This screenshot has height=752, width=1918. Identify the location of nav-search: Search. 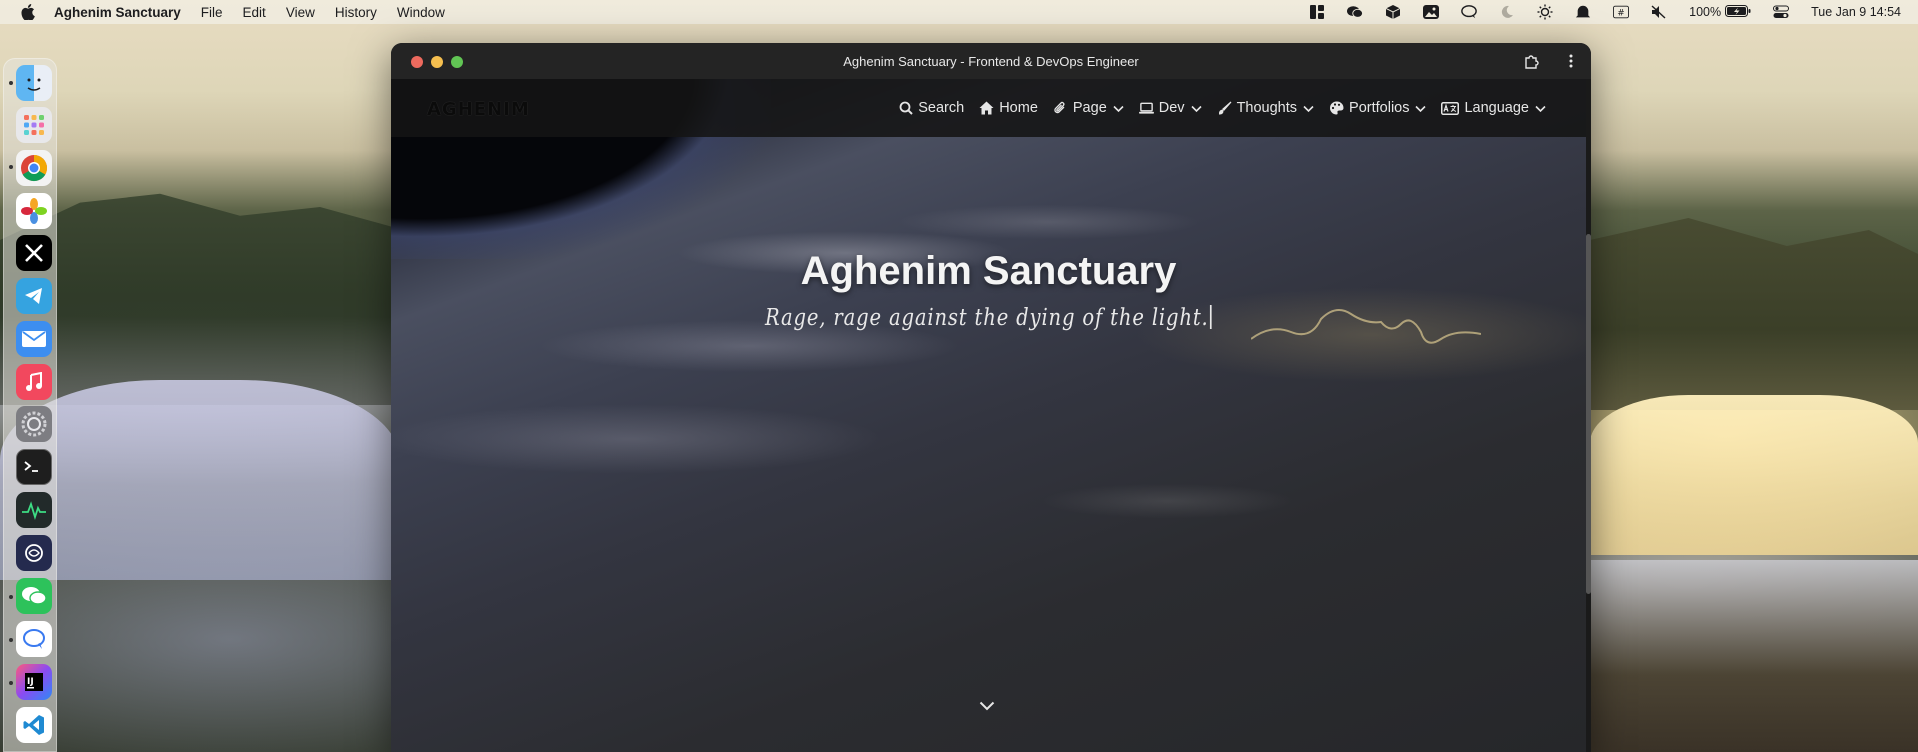
(931, 108).